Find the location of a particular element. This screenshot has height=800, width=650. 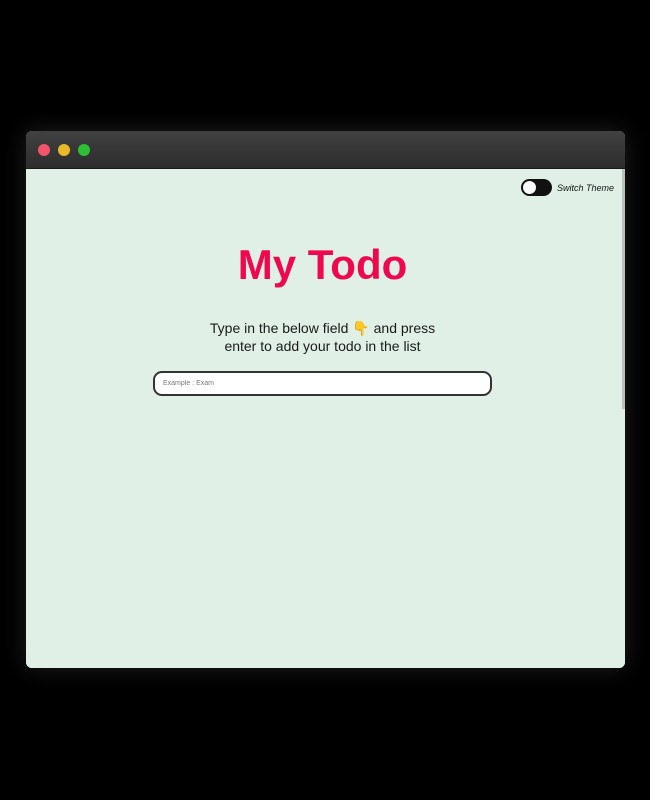

scrollbar is located at coordinates (623, 289).